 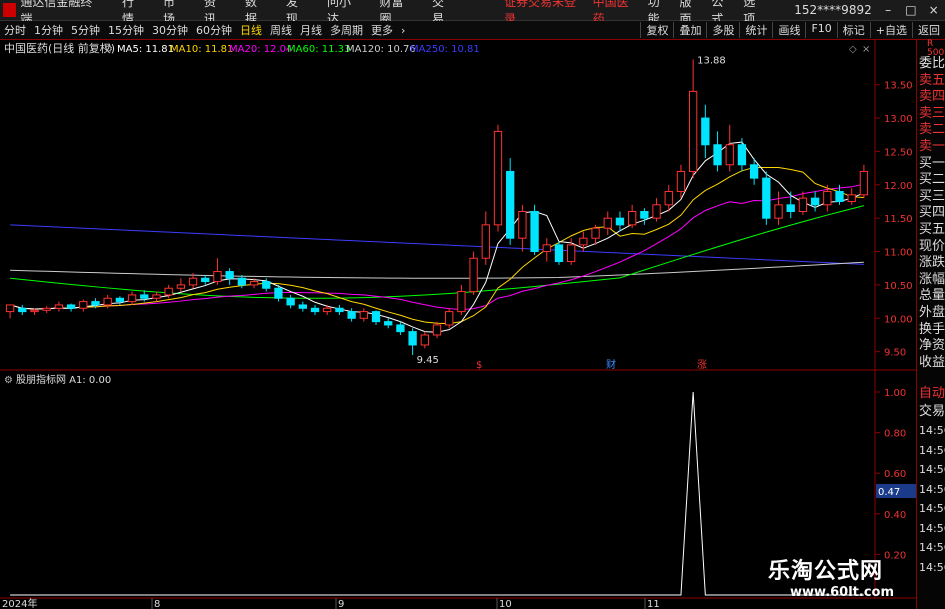 I want to click on close-panel-icon: ×, so click(x=866, y=49).